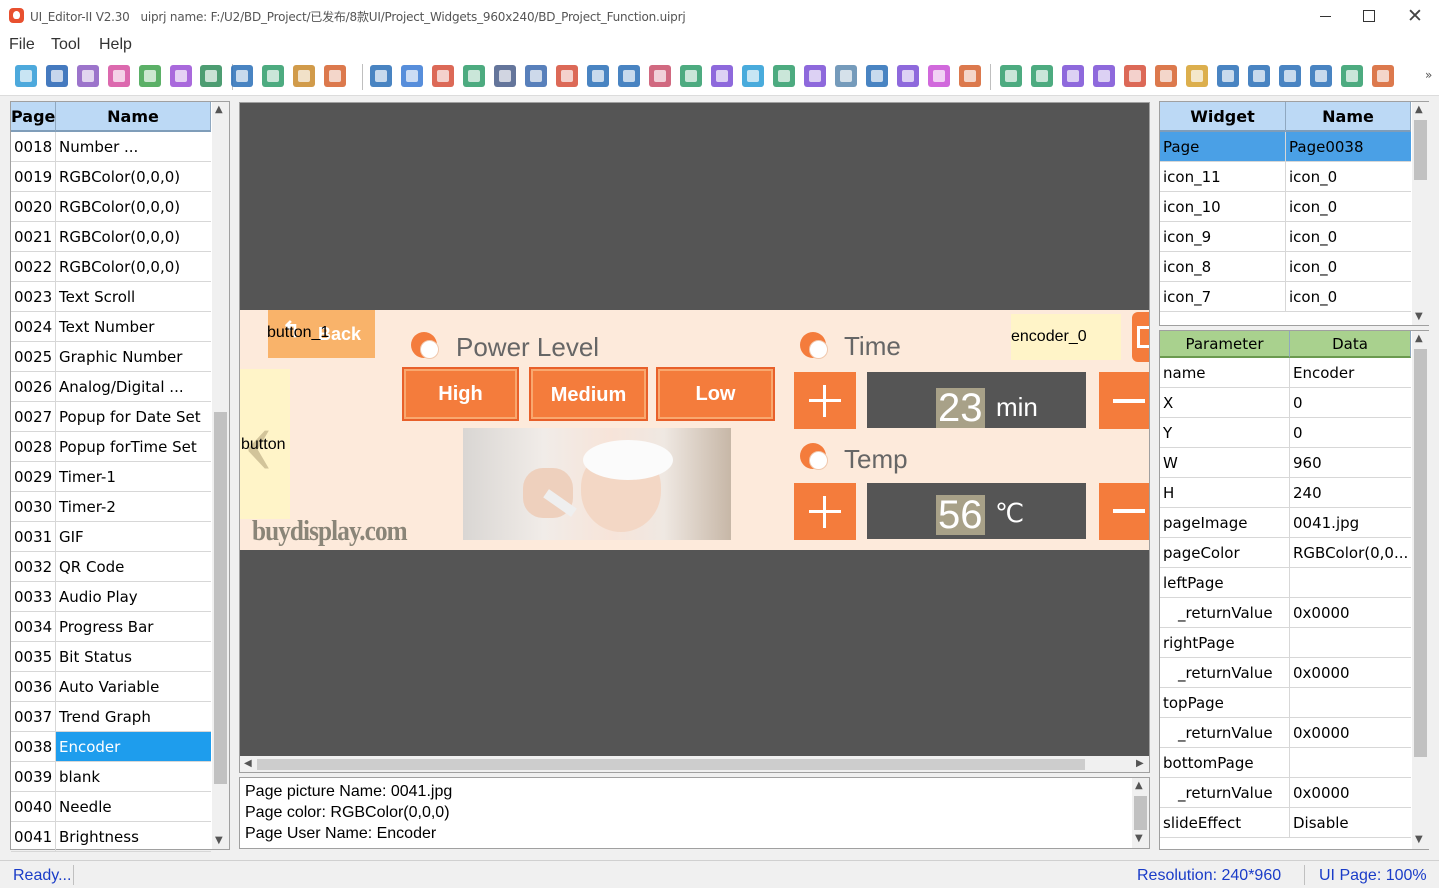 The width and height of the screenshot is (1439, 888). Describe the element at coordinates (1348, 117) in the screenshot. I see `widgets-header-name: Name` at that location.